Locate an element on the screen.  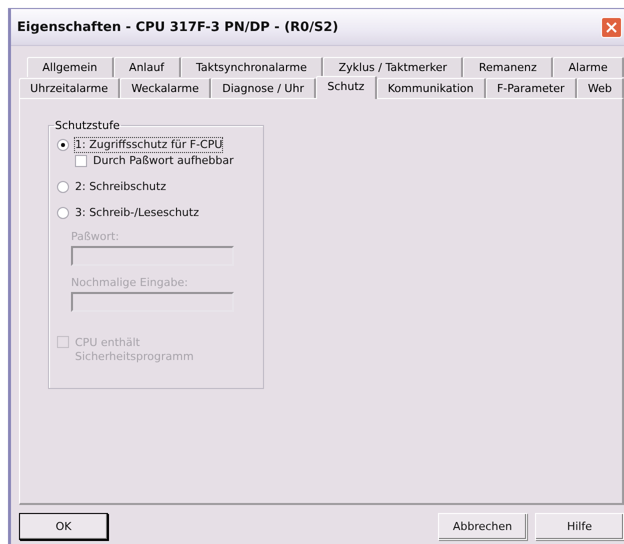
radio-label: 1: Zugriffsschutz für F-CPU is located at coordinates (148, 145).